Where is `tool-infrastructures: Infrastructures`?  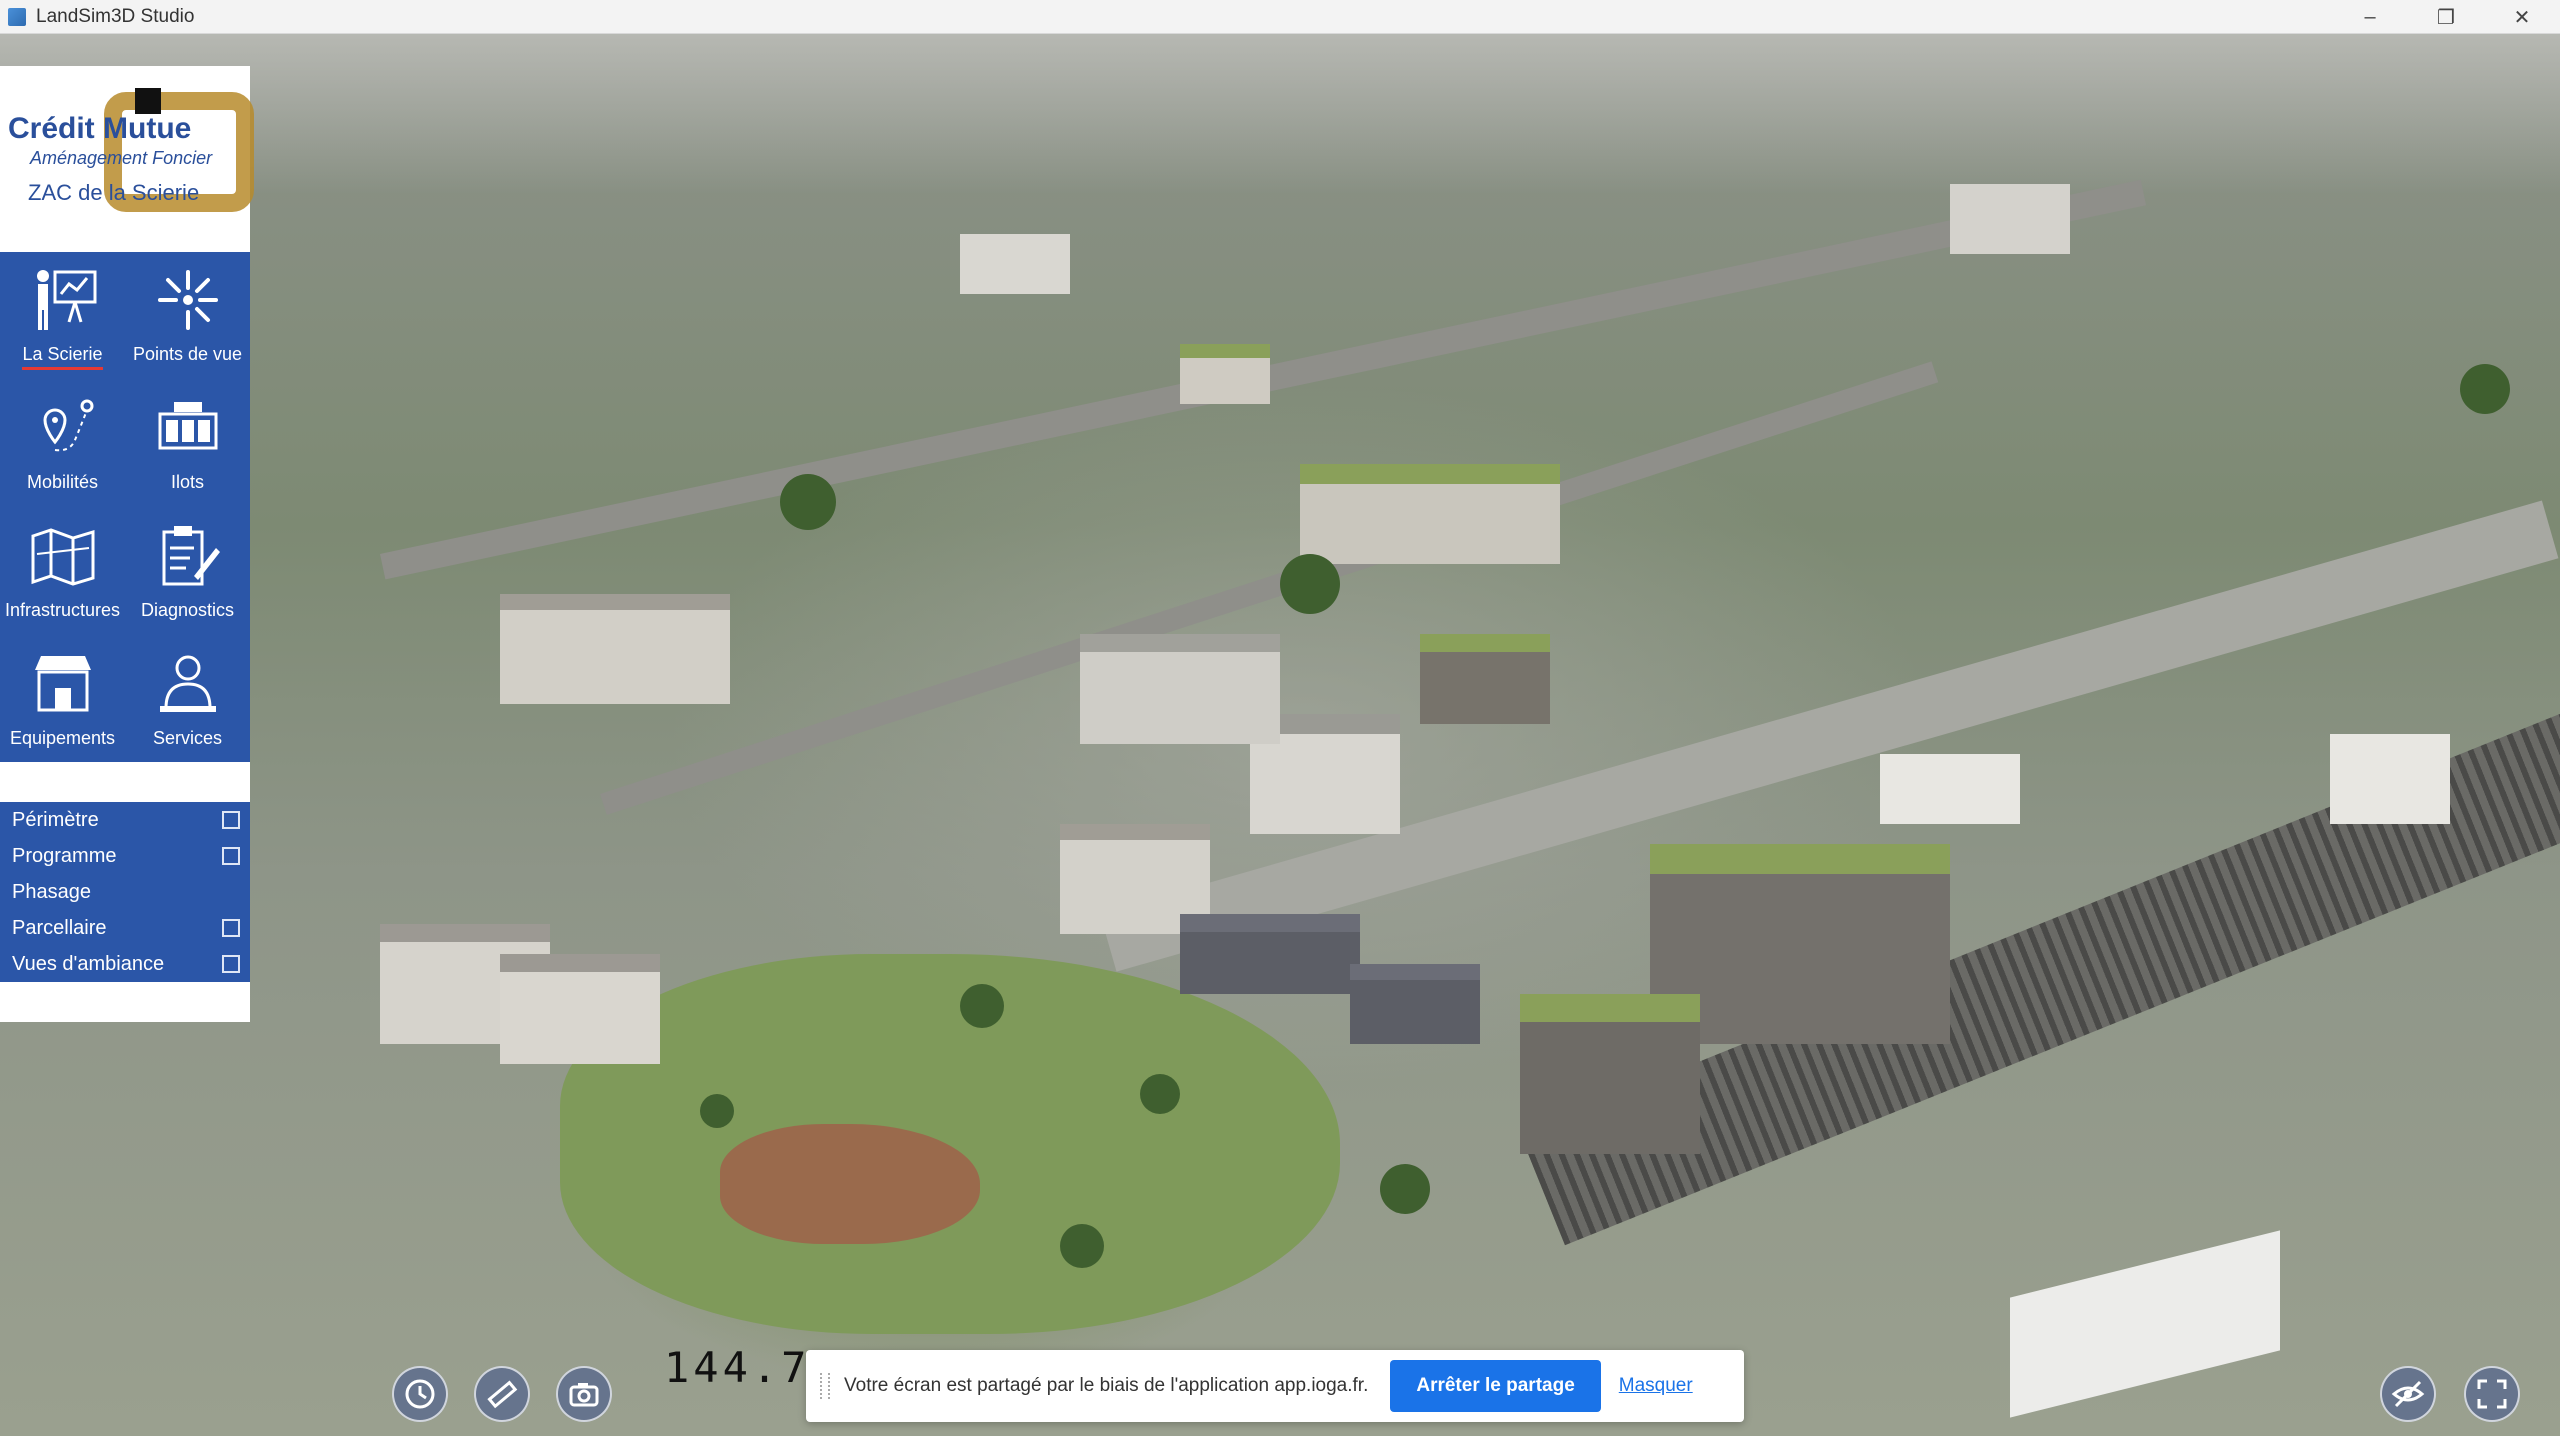
tool-infrastructures: Infrastructures is located at coordinates (62, 572).